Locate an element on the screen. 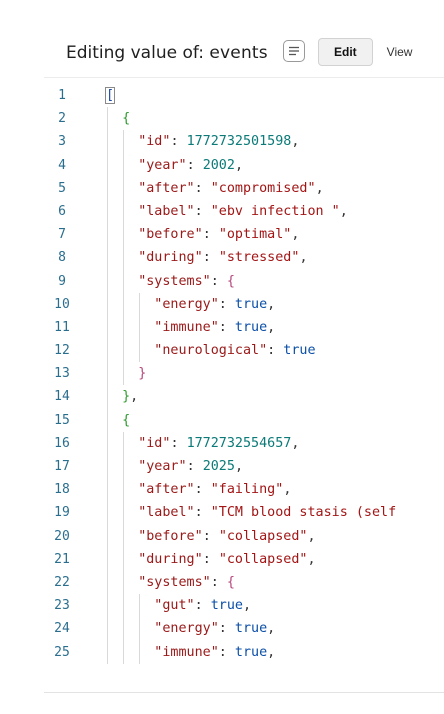 The width and height of the screenshot is (444, 714). token-key: "systems" is located at coordinates (174, 582).